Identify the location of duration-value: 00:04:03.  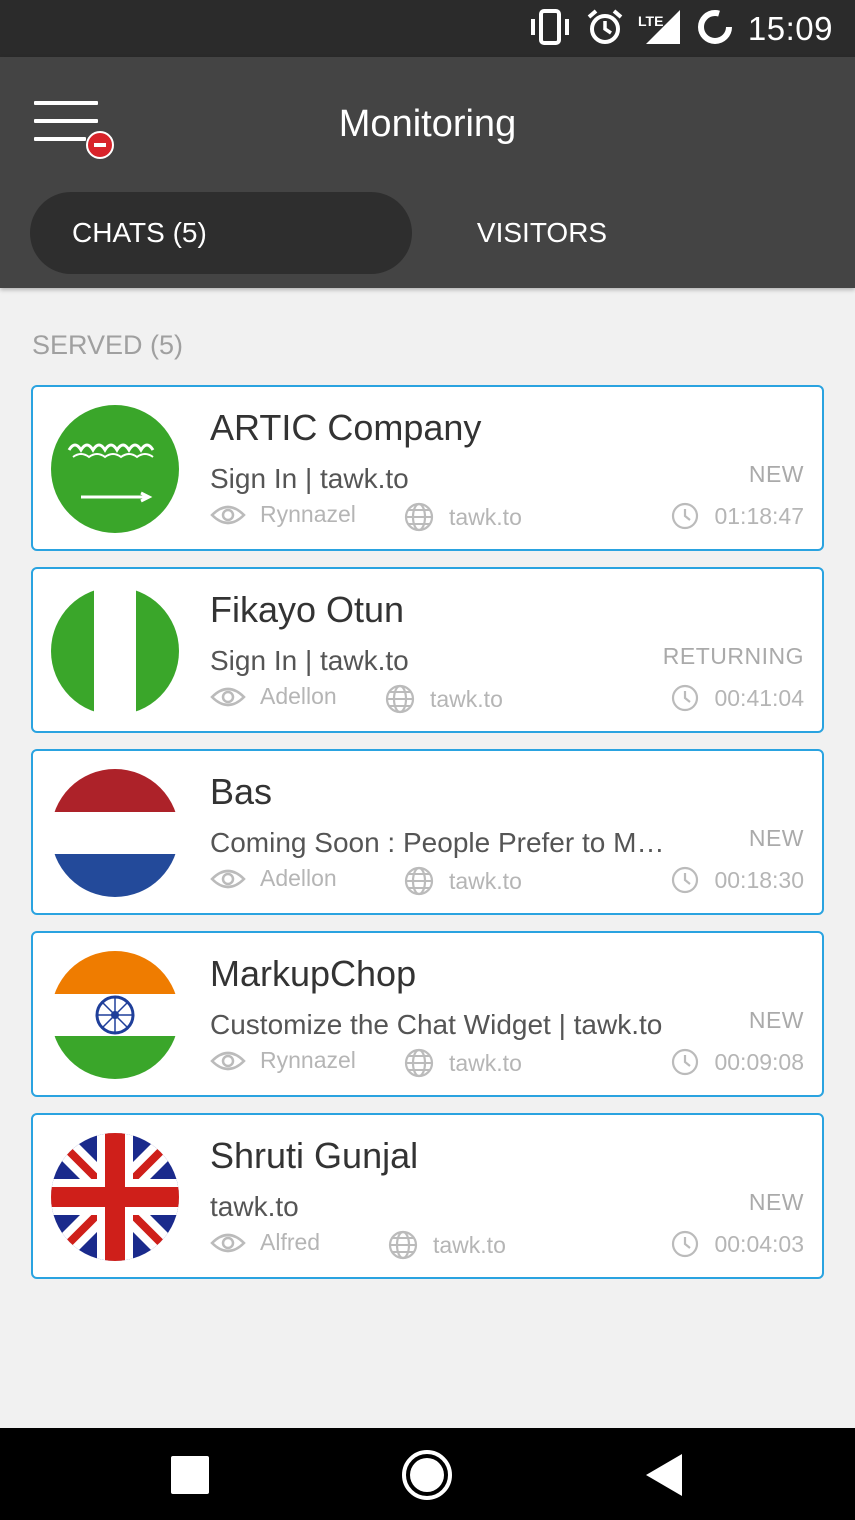
(759, 1243).